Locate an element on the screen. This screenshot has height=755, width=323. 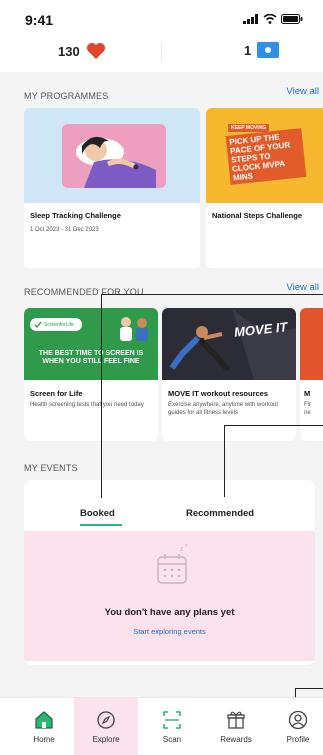
status-icons is located at coordinates (273, 19).